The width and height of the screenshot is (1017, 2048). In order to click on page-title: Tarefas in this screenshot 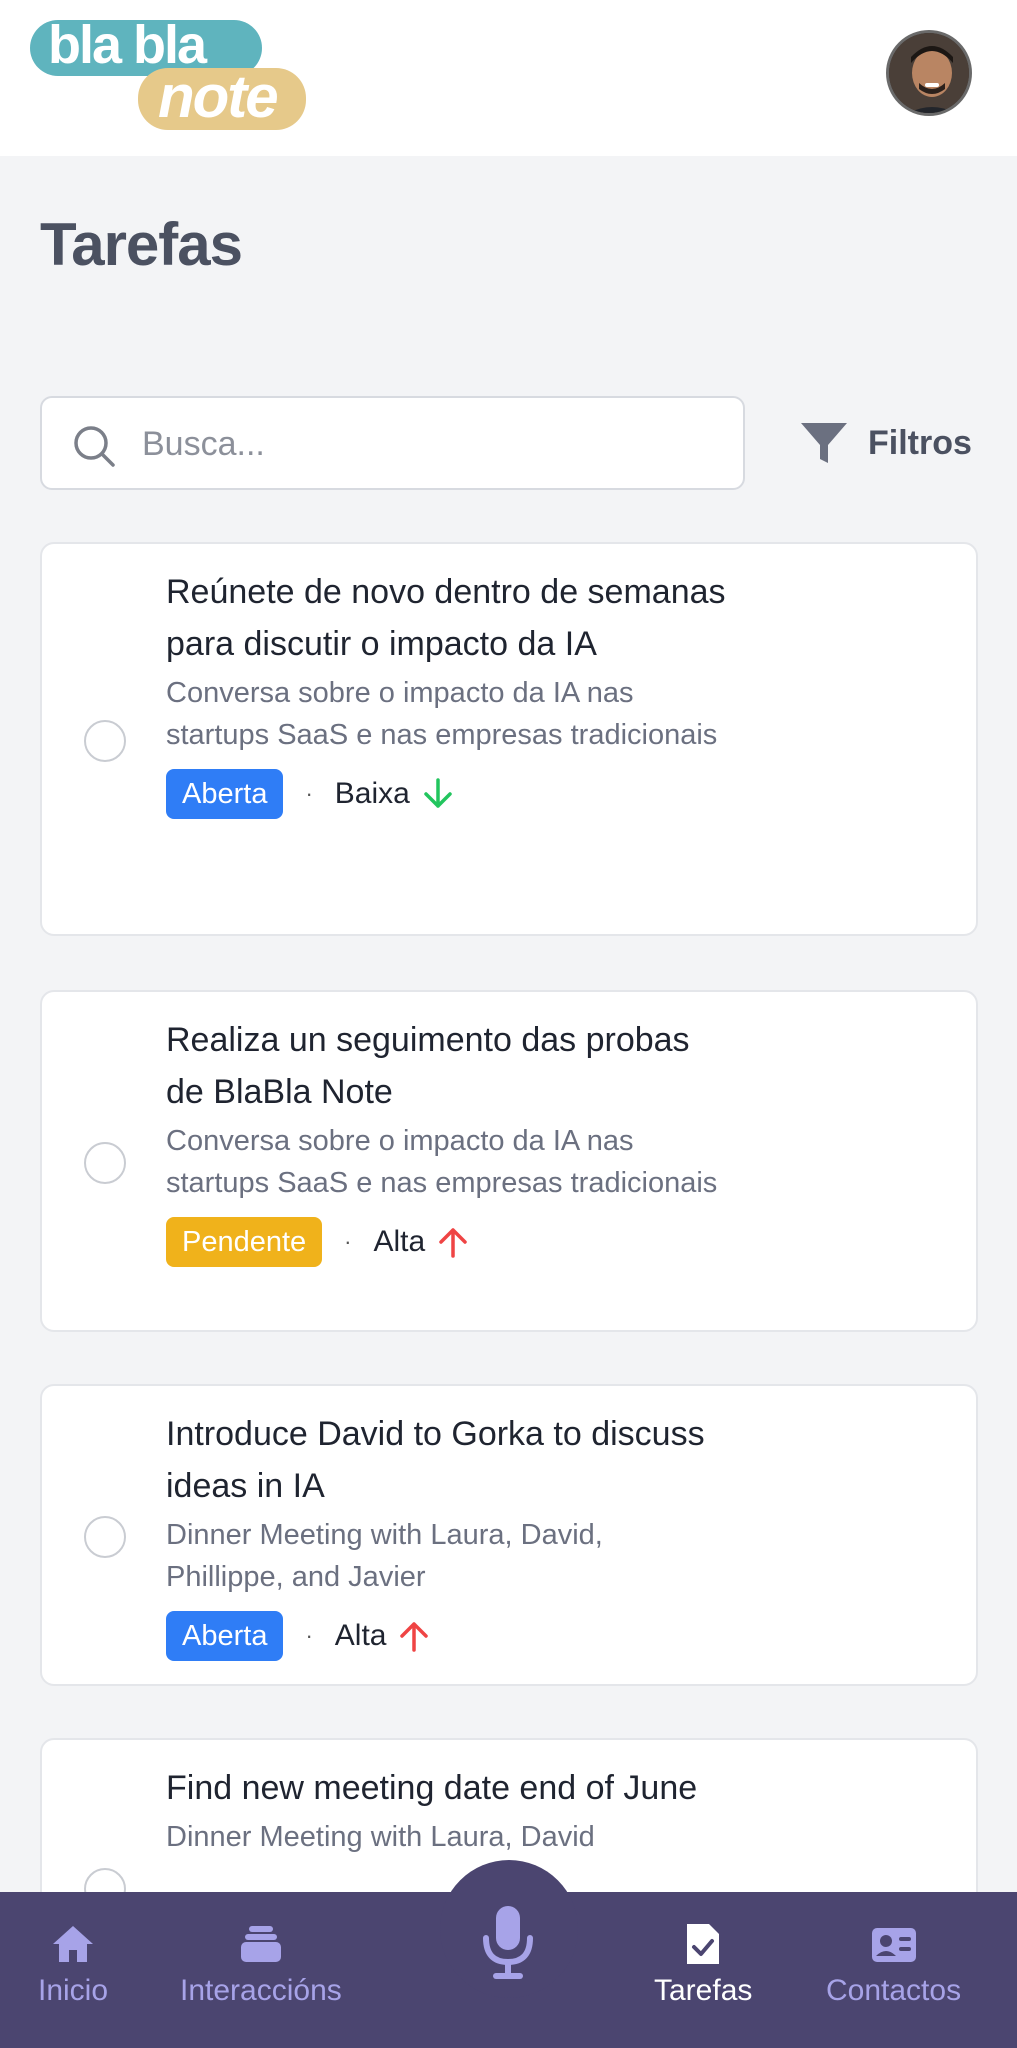, I will do `click(141, 244)`.